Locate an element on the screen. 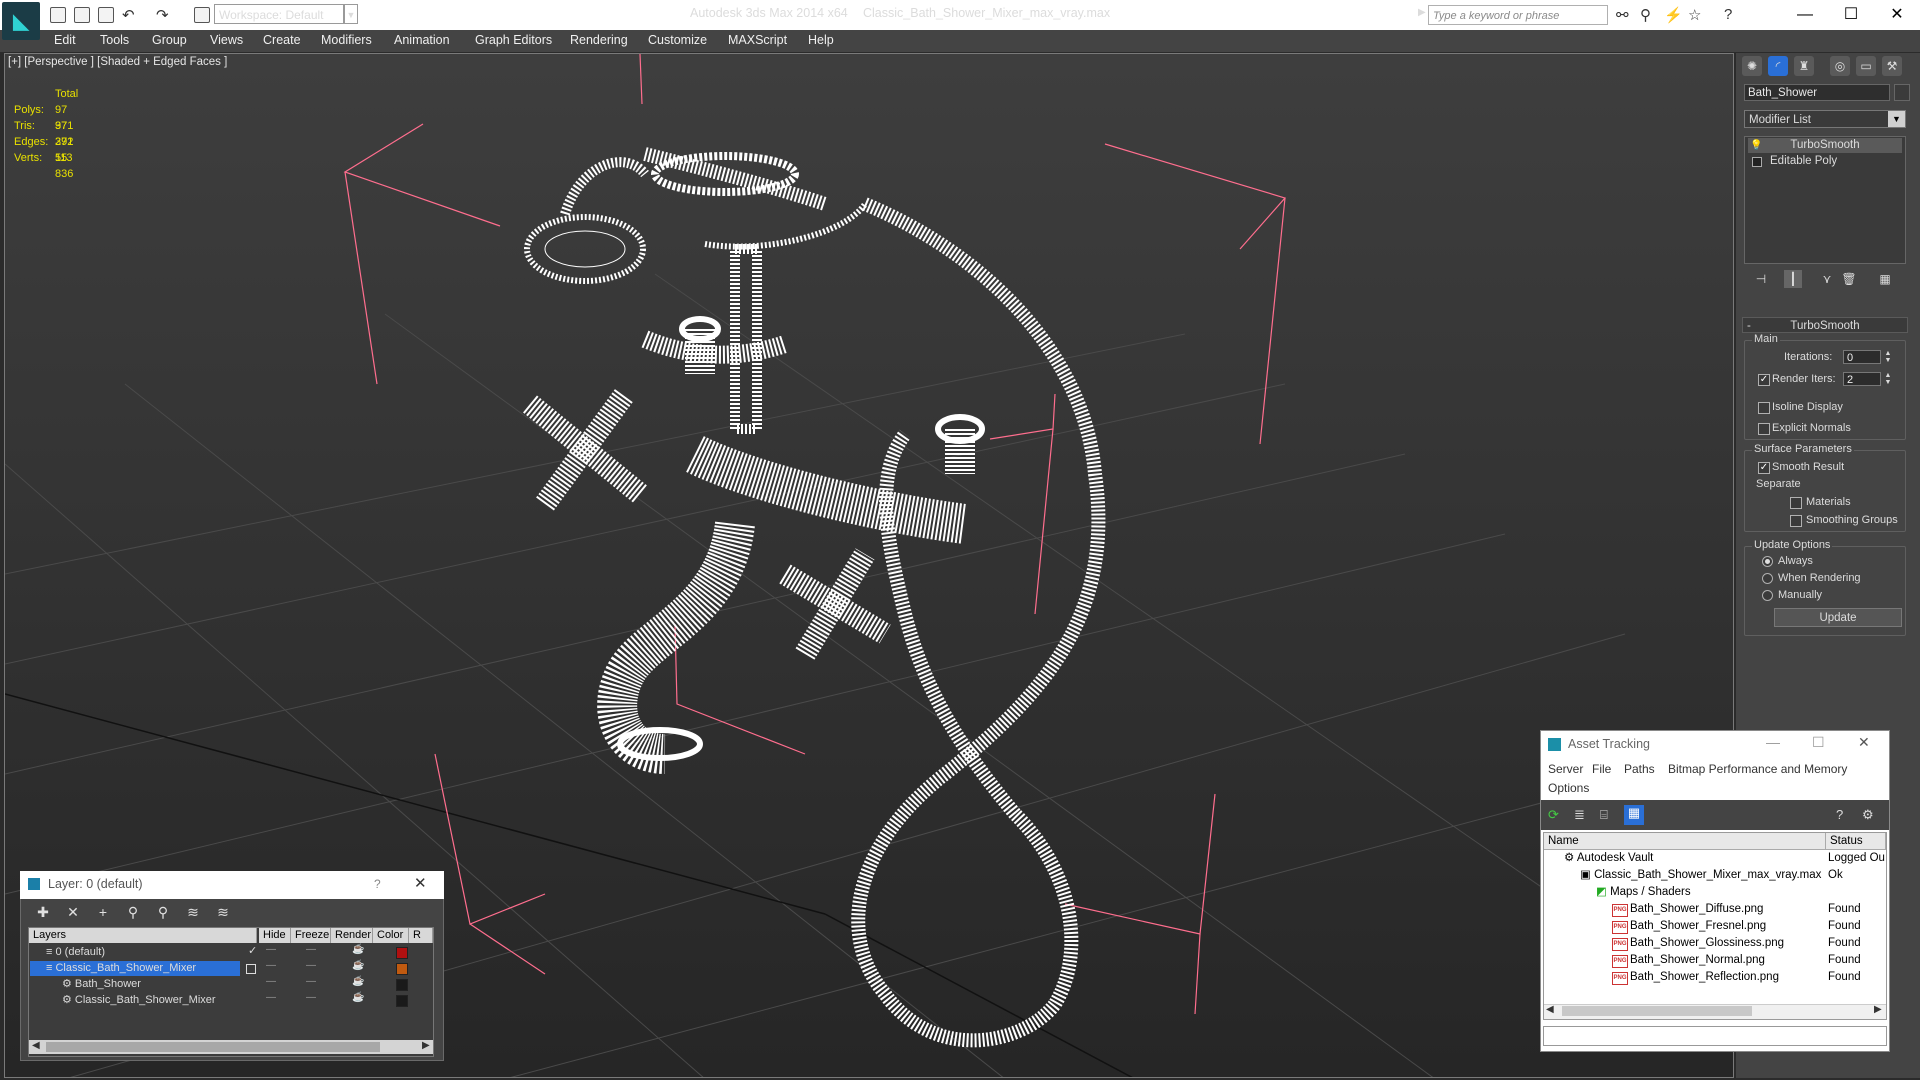  menu-tools: Tools is located at coordinates (114, 40).